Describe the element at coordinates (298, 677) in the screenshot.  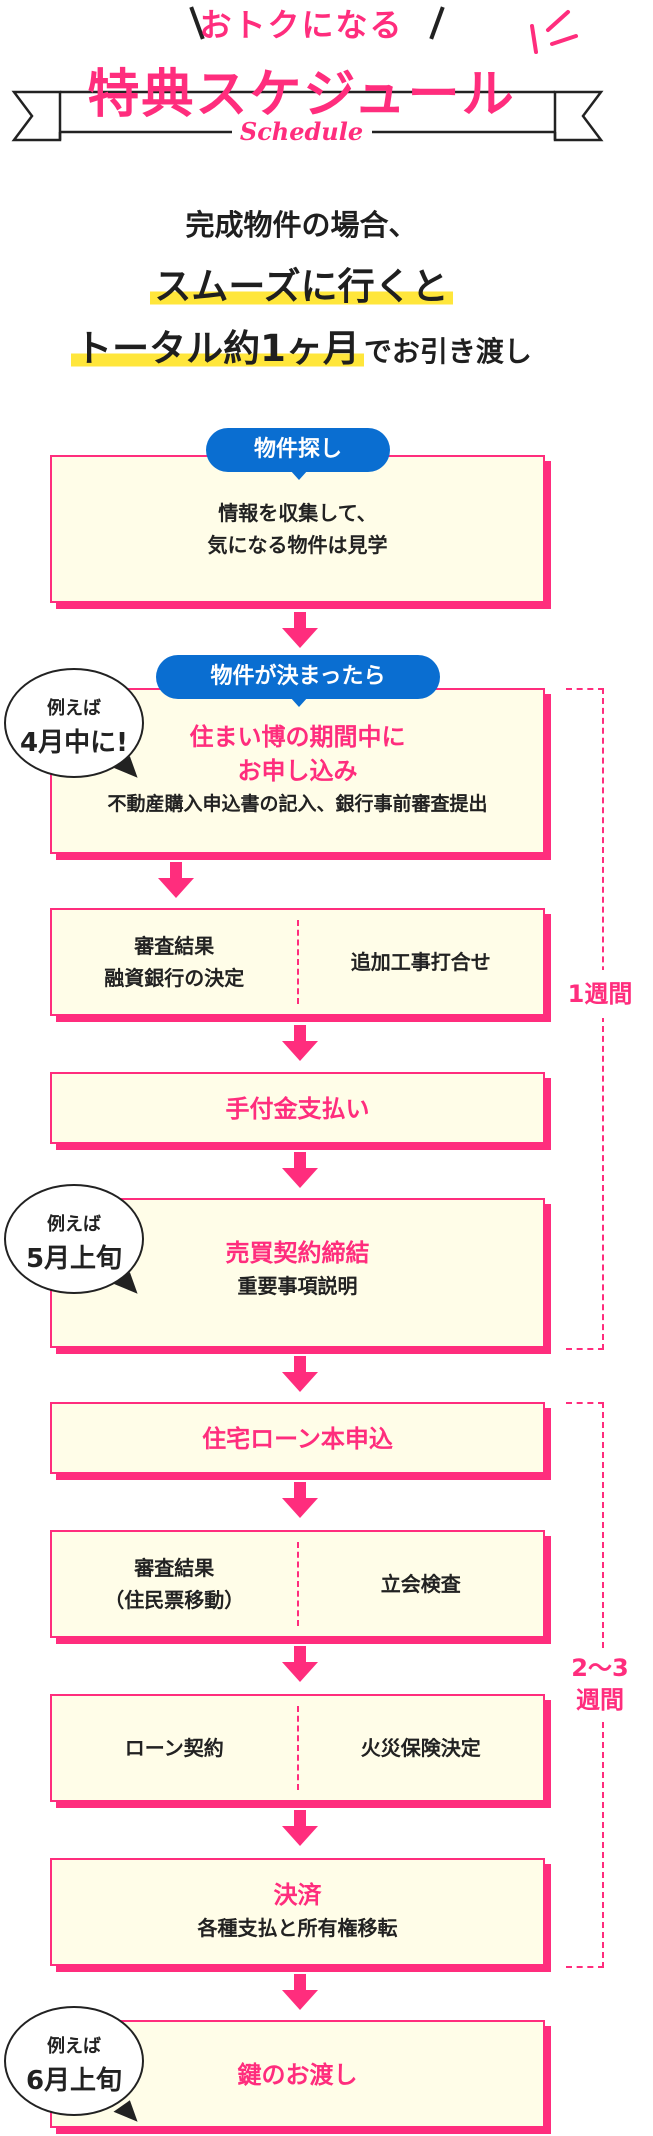
I see `step-decided-pill: 物件が決まったら` at that location.